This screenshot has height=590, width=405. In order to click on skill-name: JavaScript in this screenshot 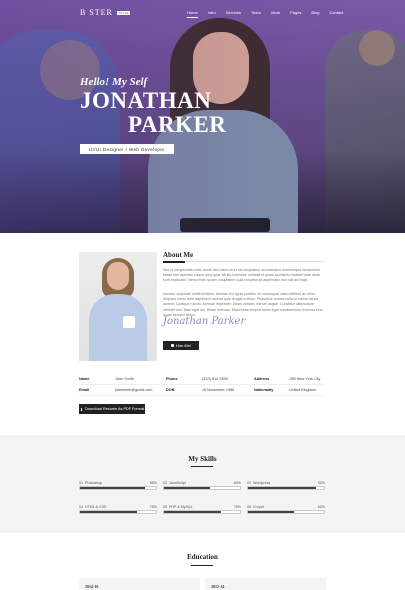, I will do `click(177, 483)`.